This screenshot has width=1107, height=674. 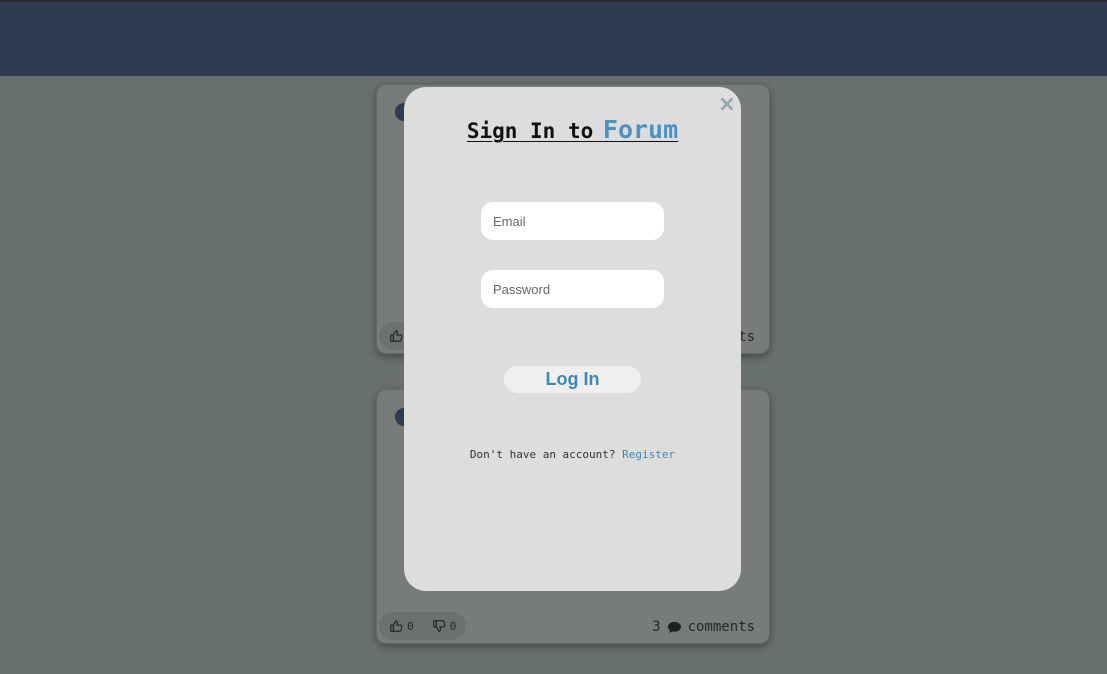 What do you see at coordinates (542, 454) in the screenshot?
I see `register-prompt: Don't have an account?` at bounding box center [542, 454].